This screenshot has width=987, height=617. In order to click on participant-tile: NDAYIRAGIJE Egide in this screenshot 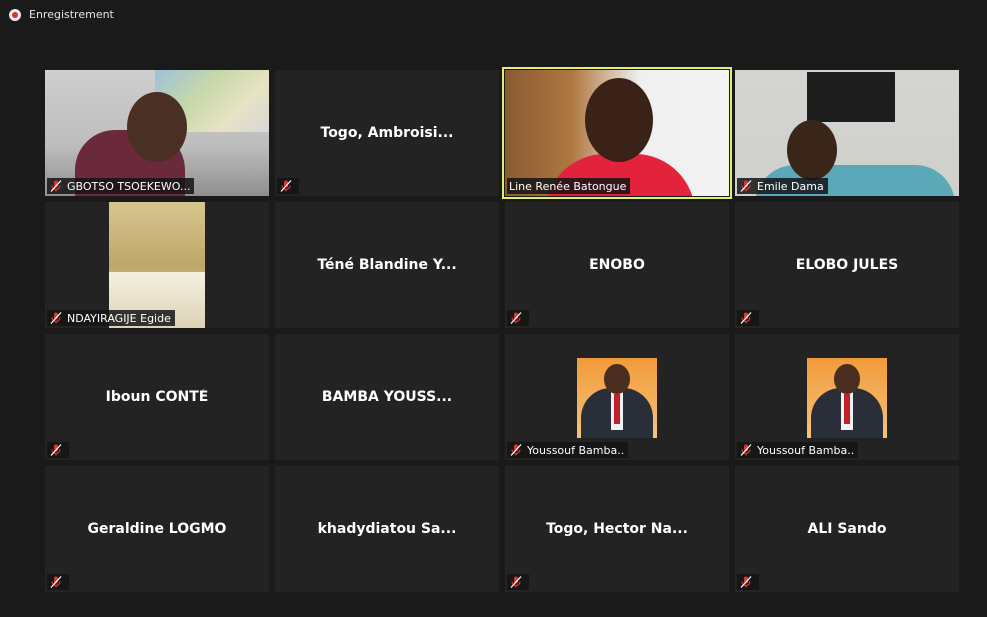, I will do `click(157, 265)`.